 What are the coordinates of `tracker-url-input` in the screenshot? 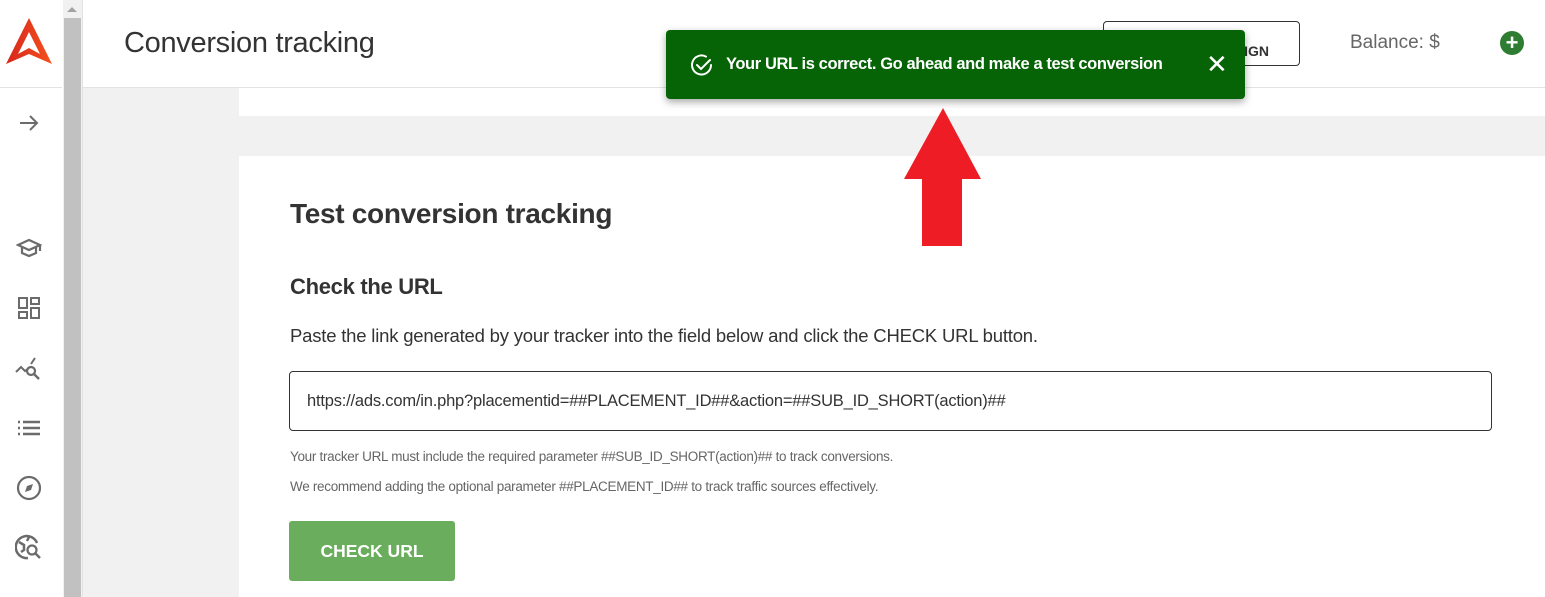 It's located at (890, 401).